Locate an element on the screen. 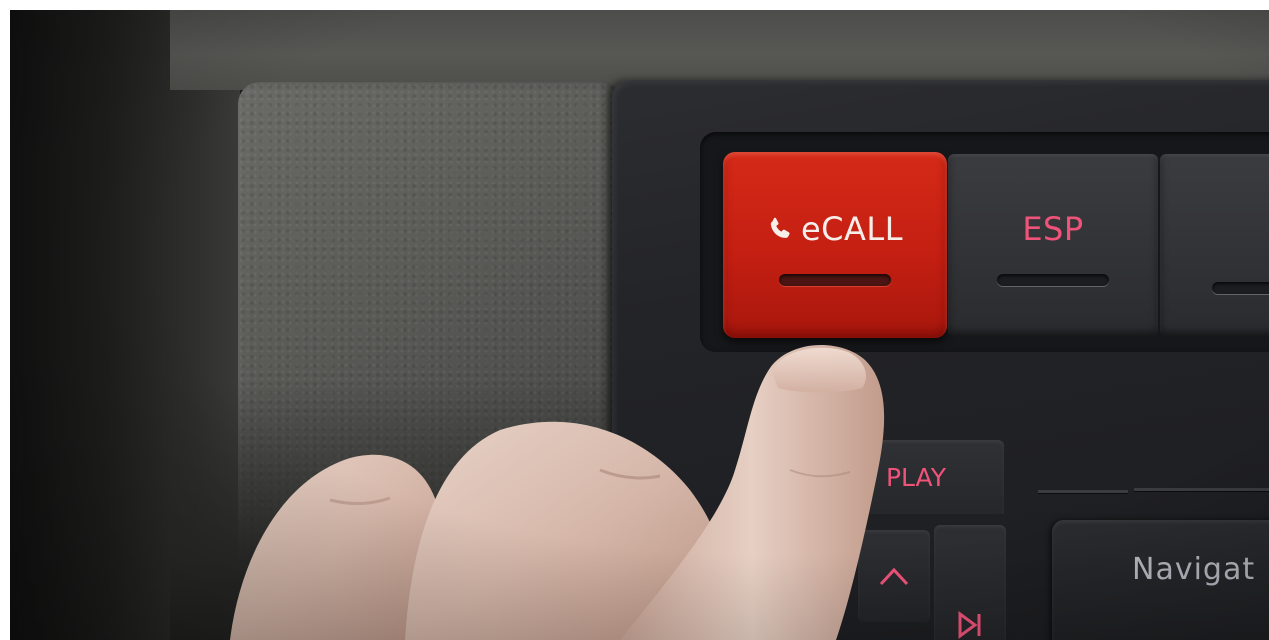 The image size is (1269, 640). ecall-button: eCALL is located at coordinates (835, 245).